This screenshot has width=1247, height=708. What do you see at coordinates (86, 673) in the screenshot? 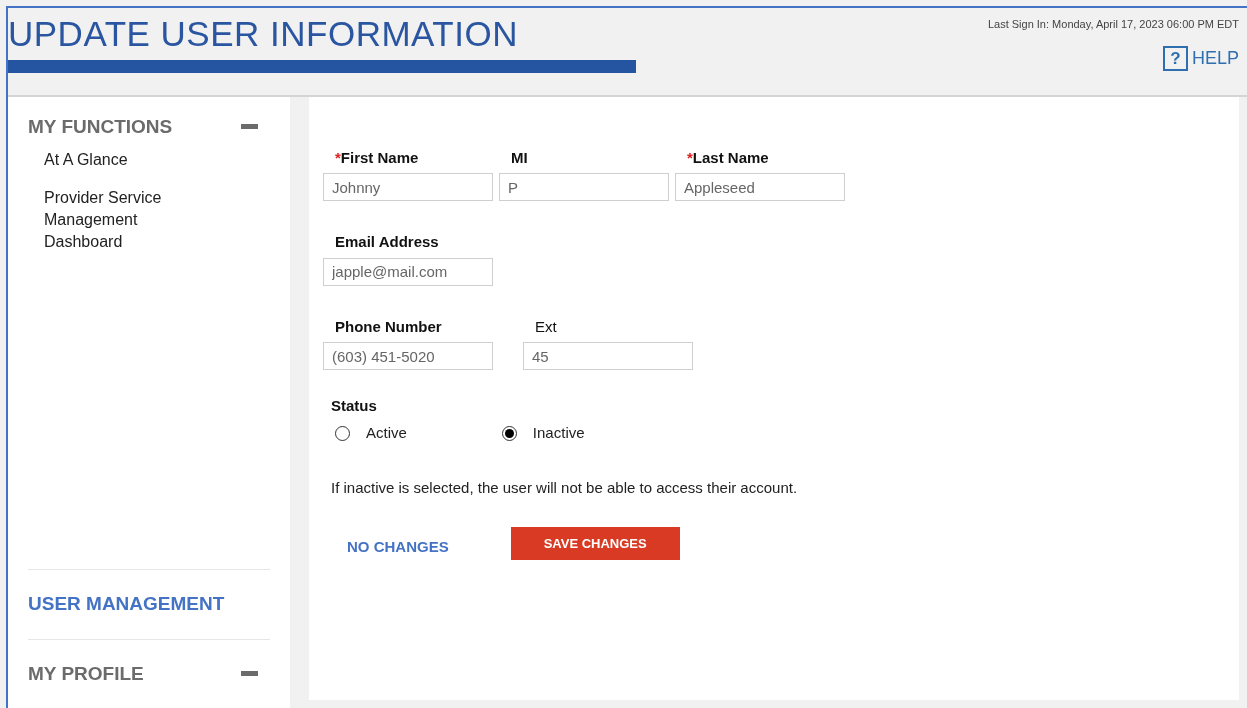
I see `section-title: MY PROFILE` at bounding box center [86, 673].